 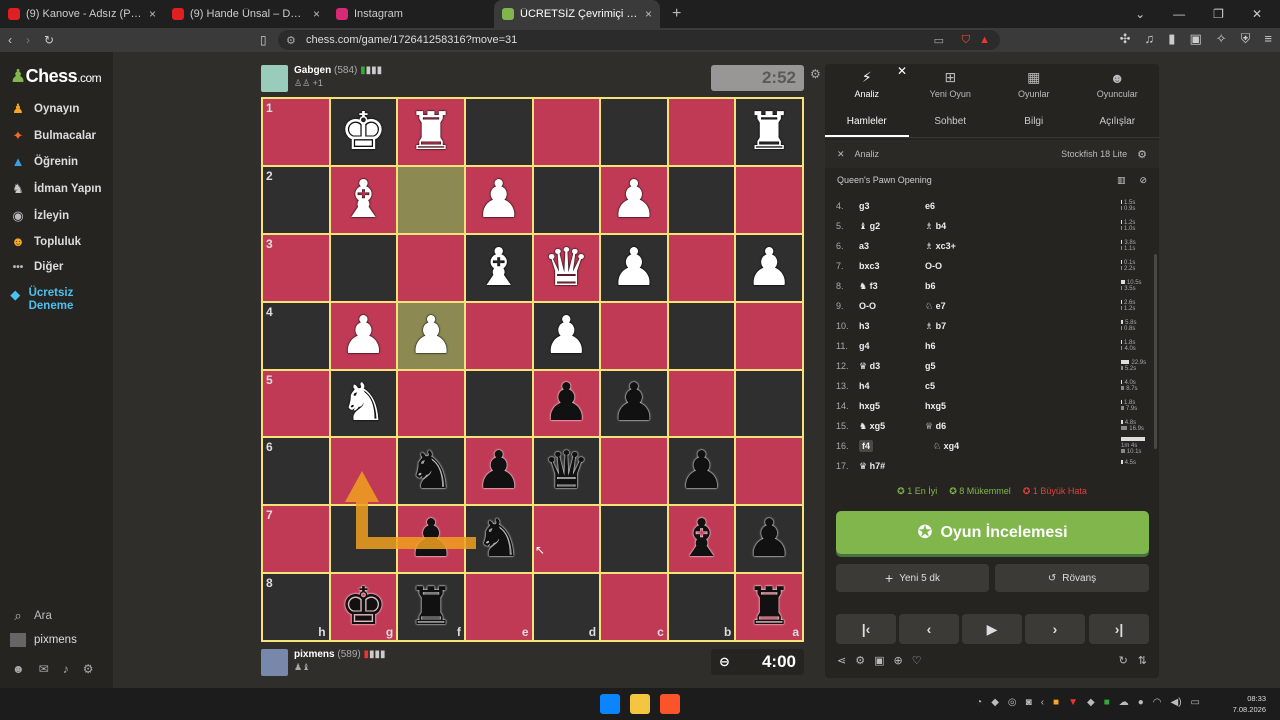 What do you see at coordinates (1055, 629) in the screenshot?
I see `next-move-button: ›` at bounding box center [1055, 629].